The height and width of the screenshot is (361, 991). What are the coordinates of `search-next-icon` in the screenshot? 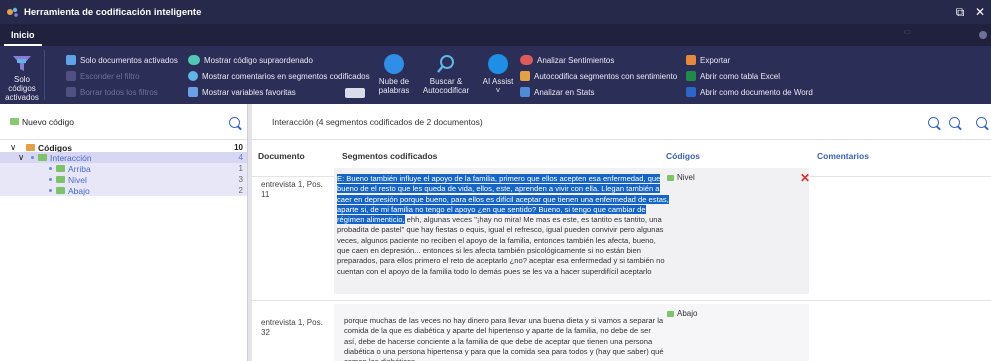 It's located at (954, 122).